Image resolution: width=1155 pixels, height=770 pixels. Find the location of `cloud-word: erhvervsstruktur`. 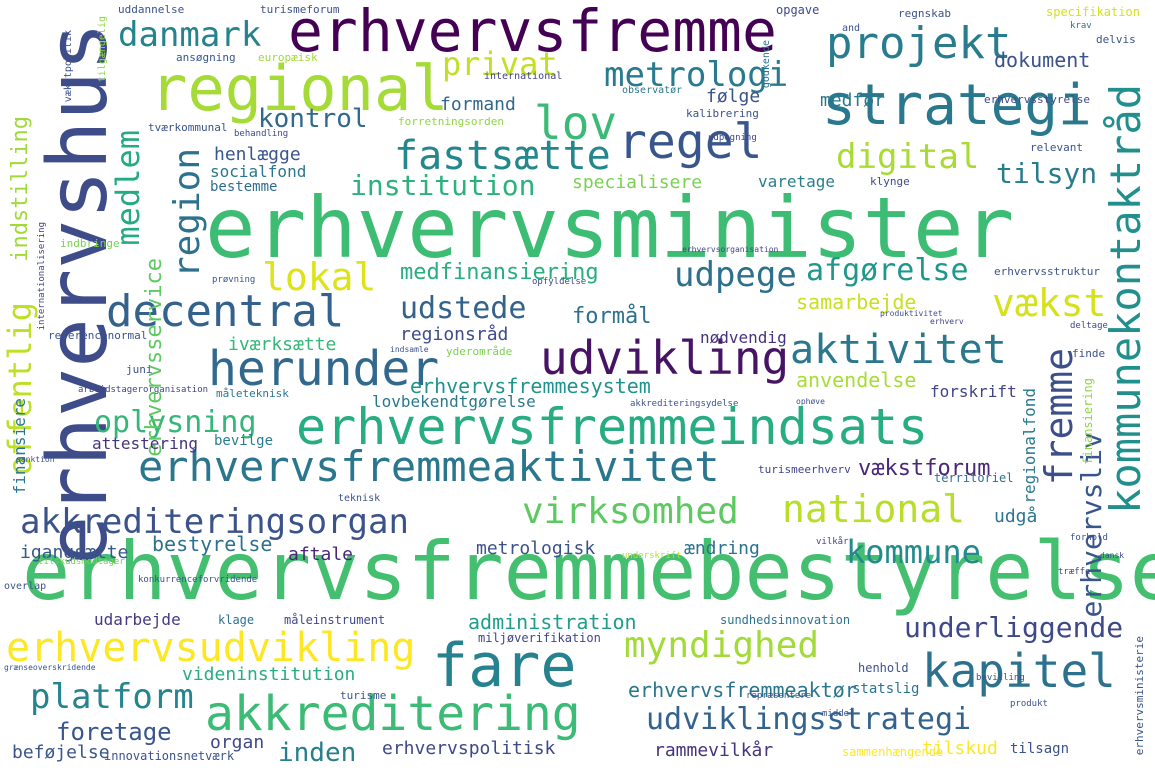

cloud-word: erhvervsstruktur is located at coordinates (1047, 271).